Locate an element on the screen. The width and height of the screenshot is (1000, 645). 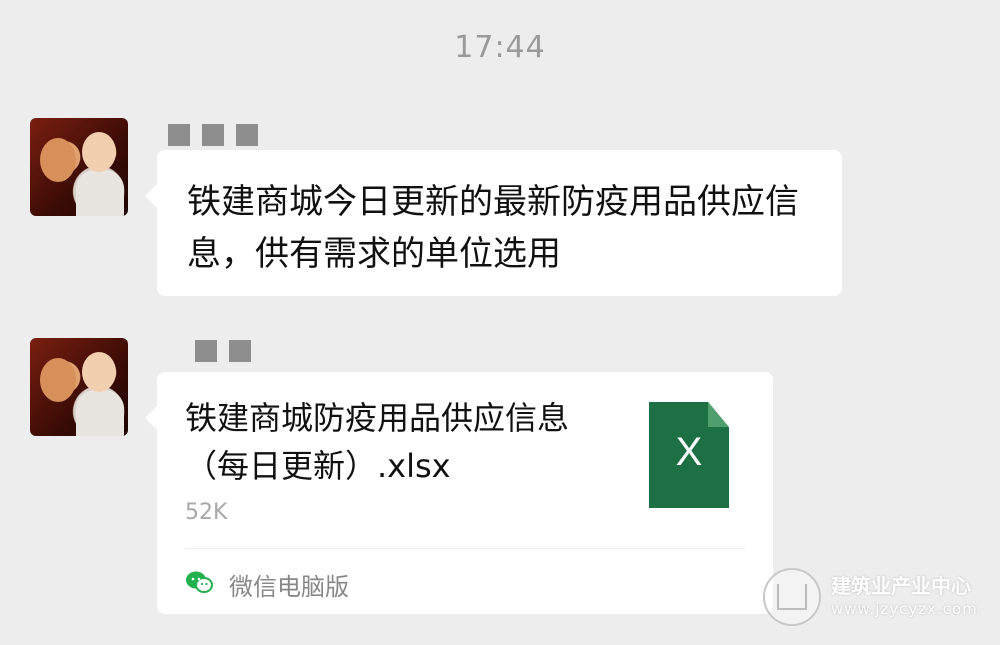
file-size: 52K is located at coordinates (206, 512).